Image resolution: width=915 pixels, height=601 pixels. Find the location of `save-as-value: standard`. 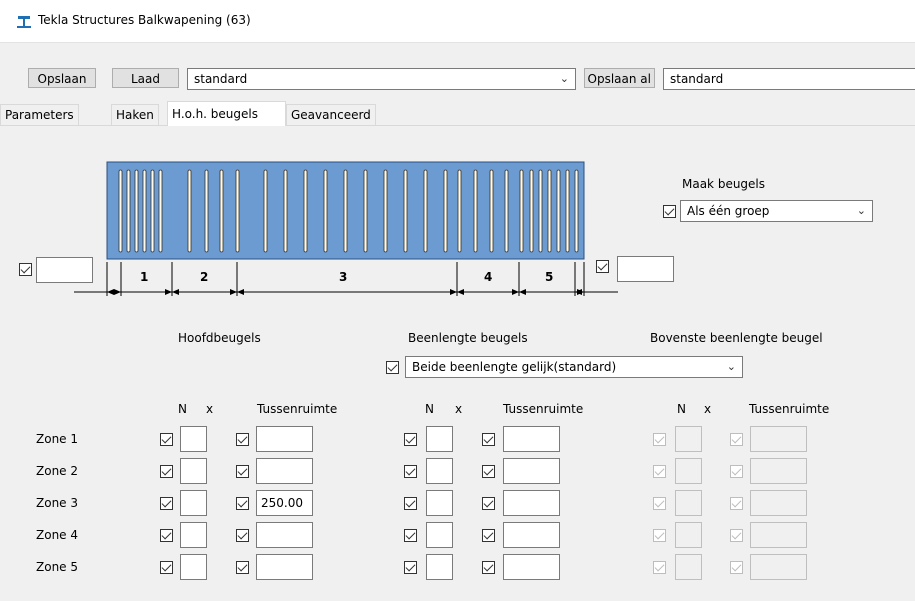

save-as-value: standard is located at coordinates (697, 79).